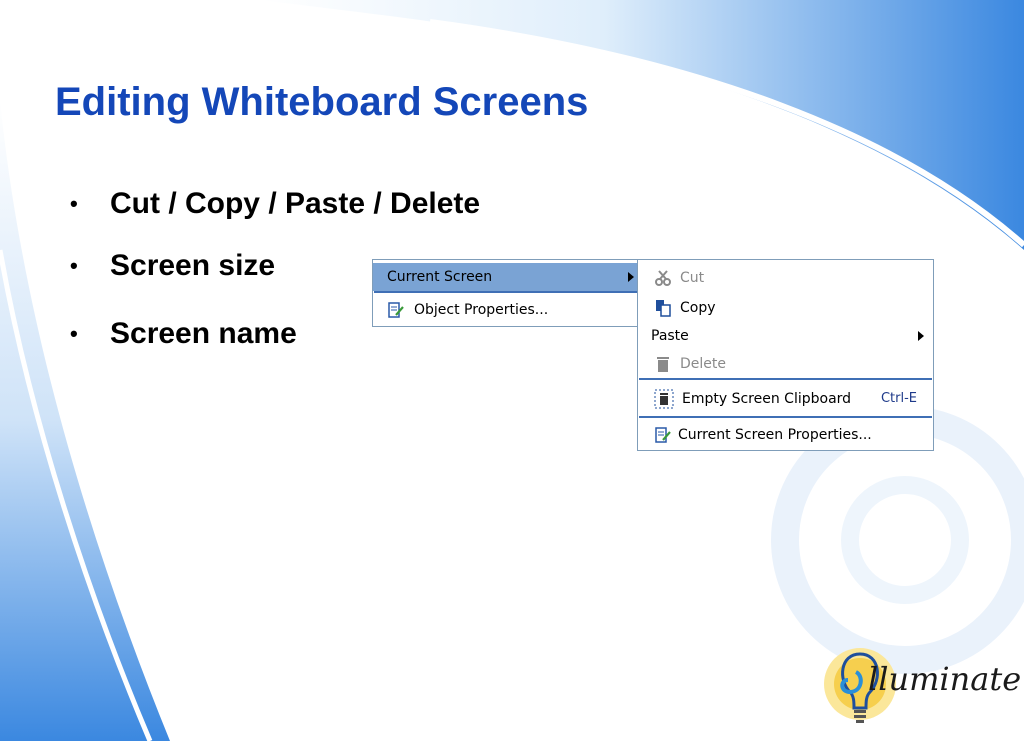 This screenshot has height=741, width=1024. I want to click on menu-item-delete: Delete, so click(785, 364).